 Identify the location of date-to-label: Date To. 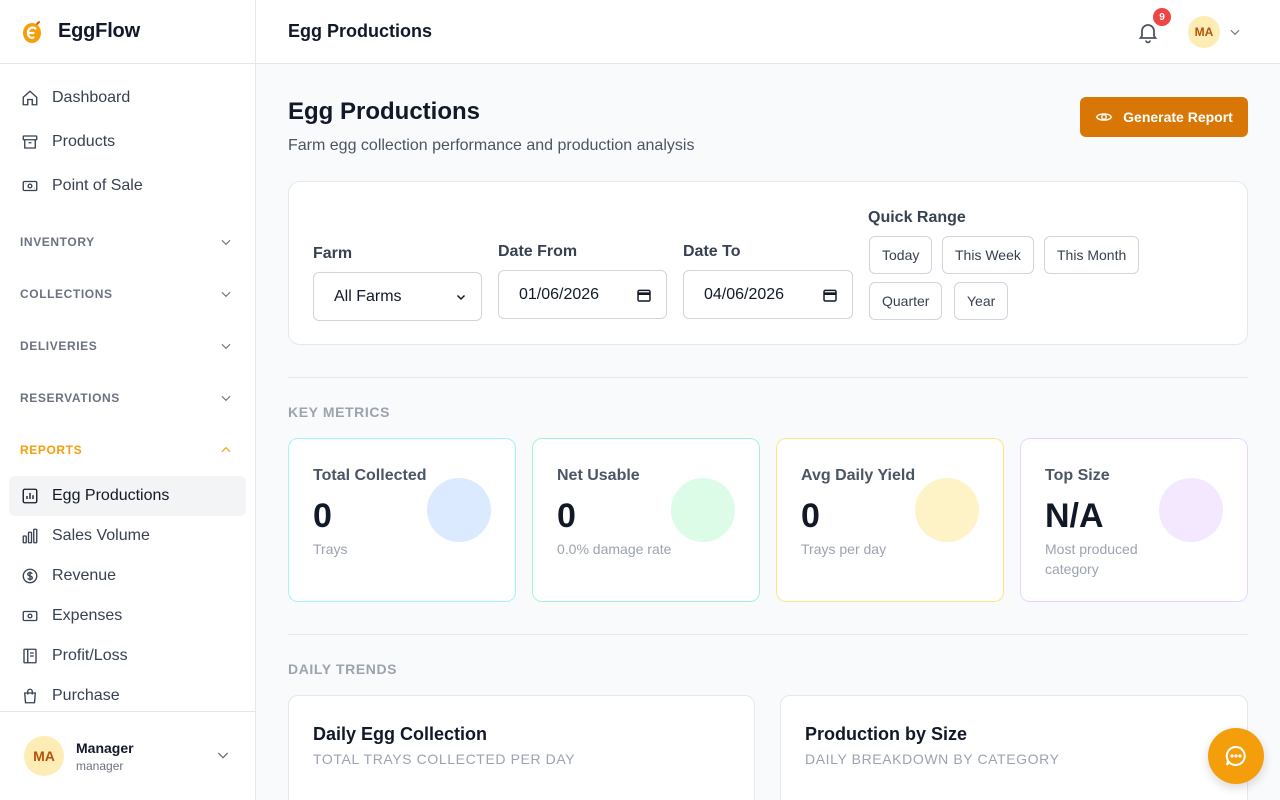
(712, 251).